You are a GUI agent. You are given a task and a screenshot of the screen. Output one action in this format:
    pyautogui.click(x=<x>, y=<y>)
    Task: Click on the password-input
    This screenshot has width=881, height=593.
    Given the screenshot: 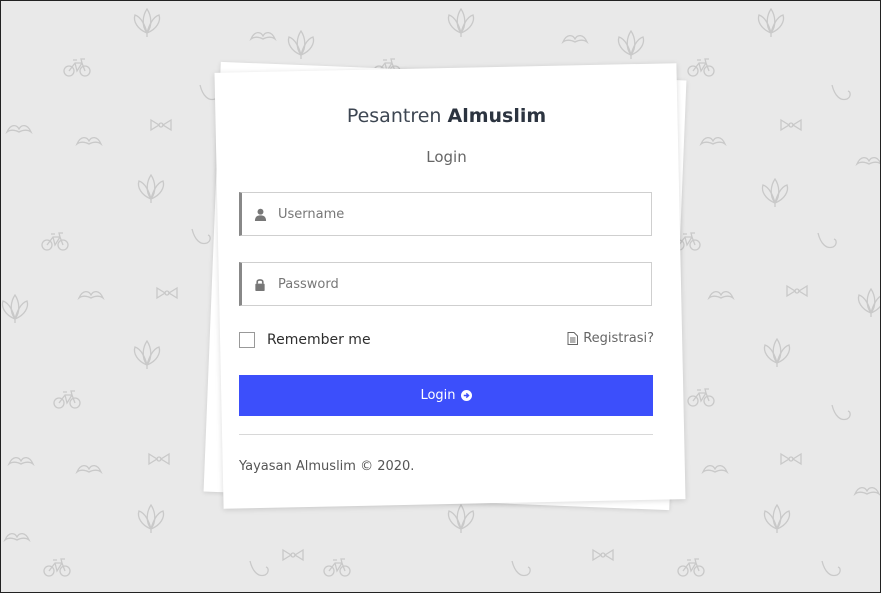 What is the action you would take?
    pyautogui.click(x=458, y=284)
    